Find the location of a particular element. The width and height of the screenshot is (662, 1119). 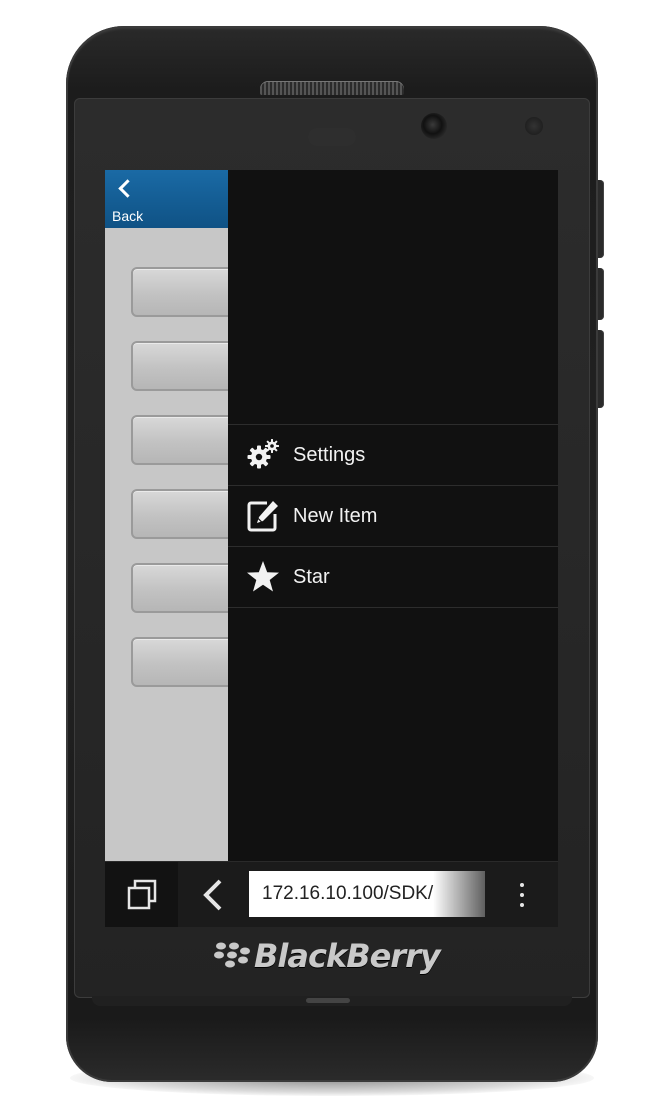

earpiece-speaker is located at coordinates (332, 88).